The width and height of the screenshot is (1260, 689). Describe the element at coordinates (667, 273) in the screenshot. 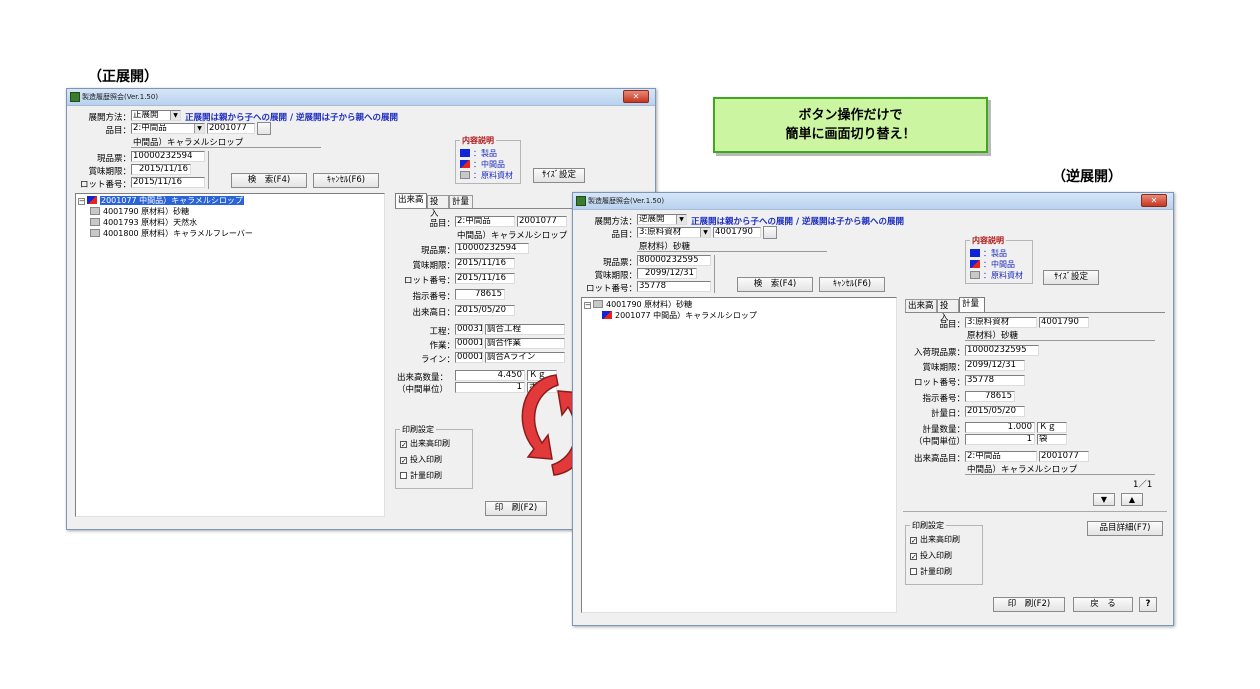

I see `expiry-field: 2099/12/31` at that location.